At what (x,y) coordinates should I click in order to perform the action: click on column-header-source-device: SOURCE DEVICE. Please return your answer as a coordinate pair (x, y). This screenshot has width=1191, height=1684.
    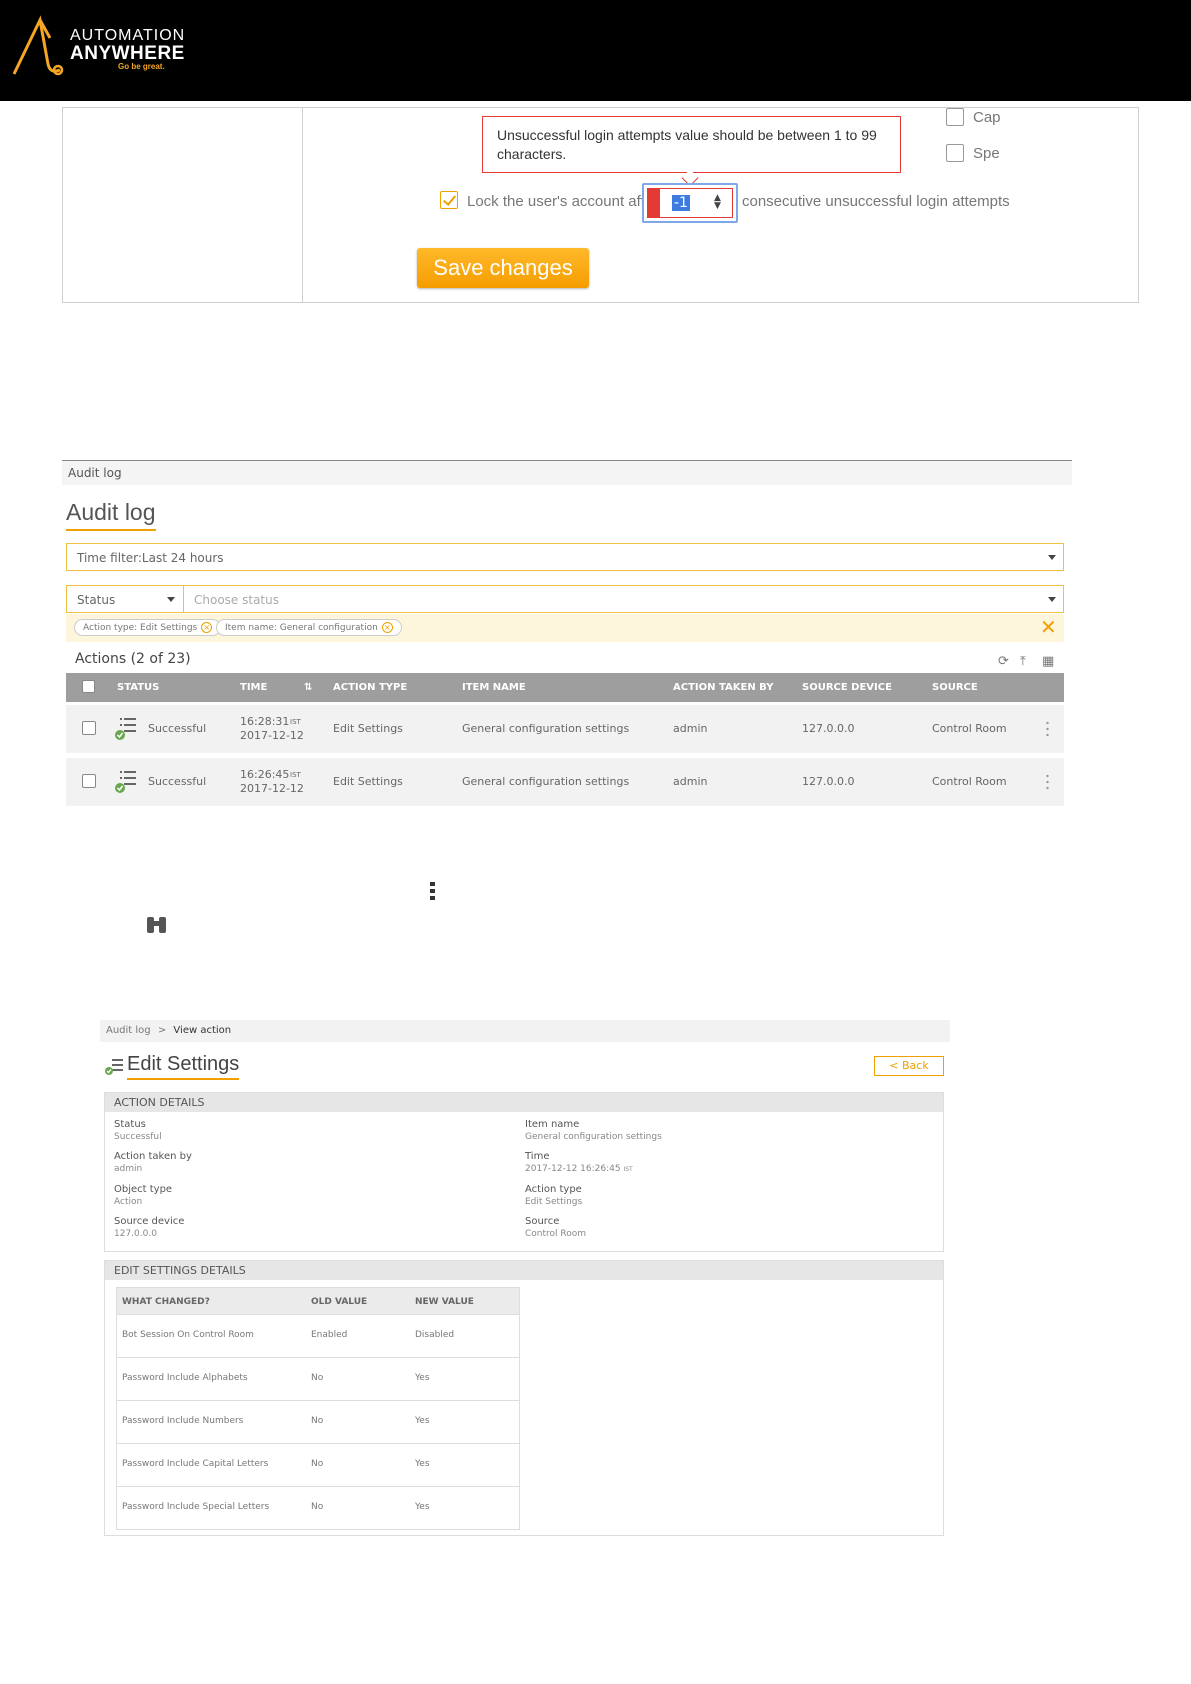
    Looking at the image, I should click on (847, 687).